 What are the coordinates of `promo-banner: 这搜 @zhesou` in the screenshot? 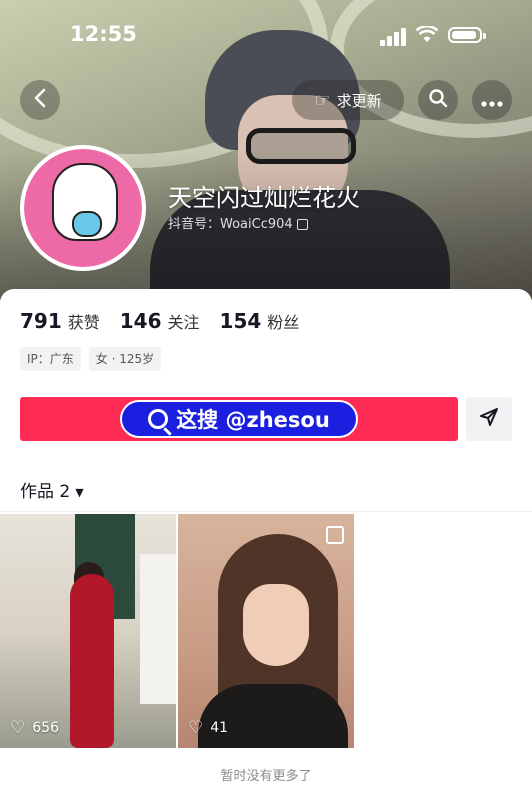 It's located at (239, 419).